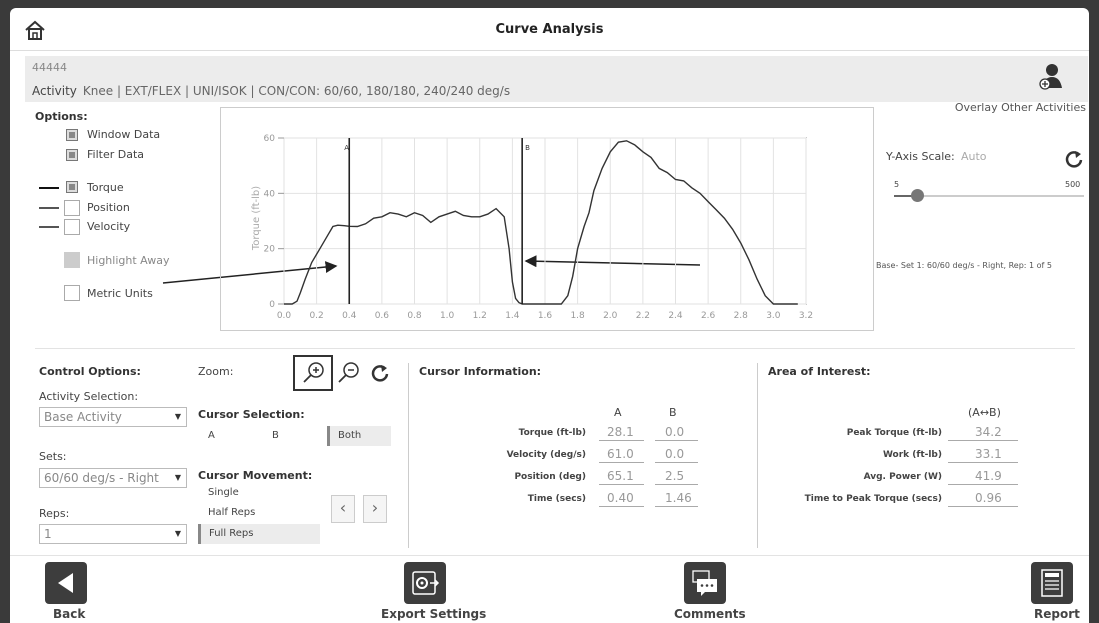 This screenshot has height=623, width=1099. I want to click on torque-checkbox, so click(72, 187).